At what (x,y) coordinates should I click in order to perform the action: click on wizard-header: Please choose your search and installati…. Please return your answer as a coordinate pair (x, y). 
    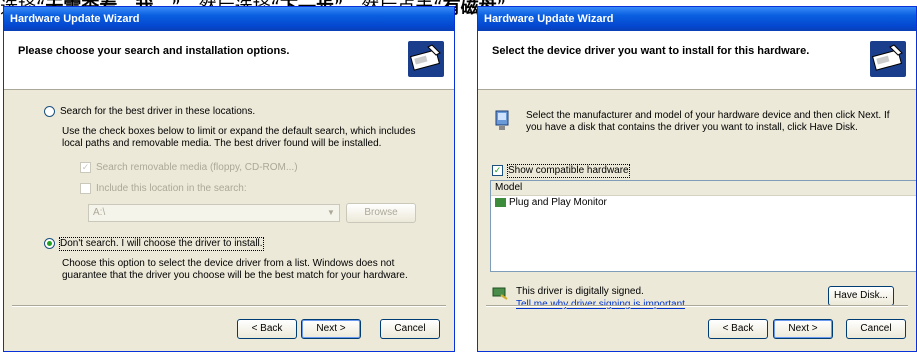
    Looking at the image, I should click on (229, 60).